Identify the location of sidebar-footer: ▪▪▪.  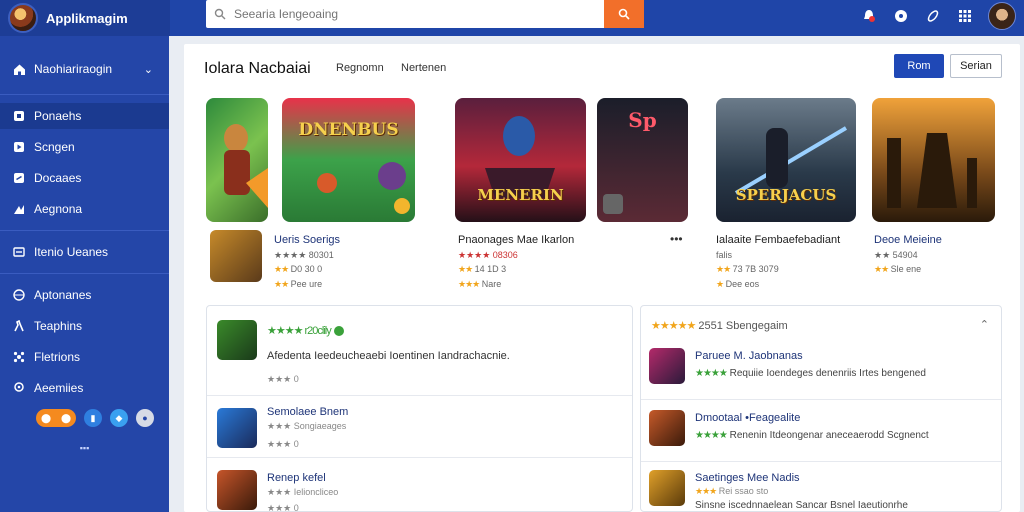
(84, 448).